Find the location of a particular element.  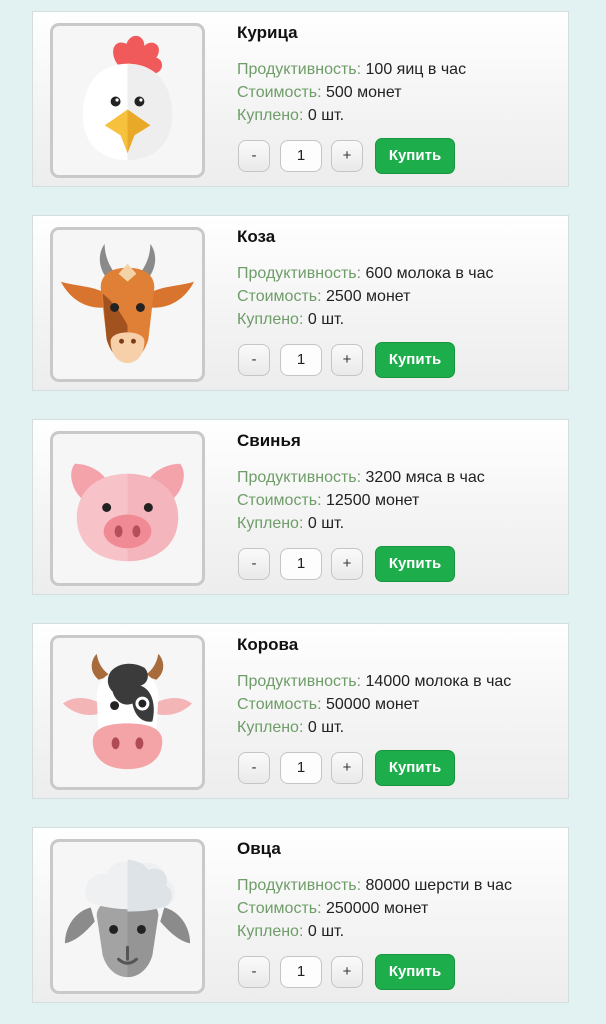

productivity-value: 80000 шерсти в час is located at coordinates (438, 885).